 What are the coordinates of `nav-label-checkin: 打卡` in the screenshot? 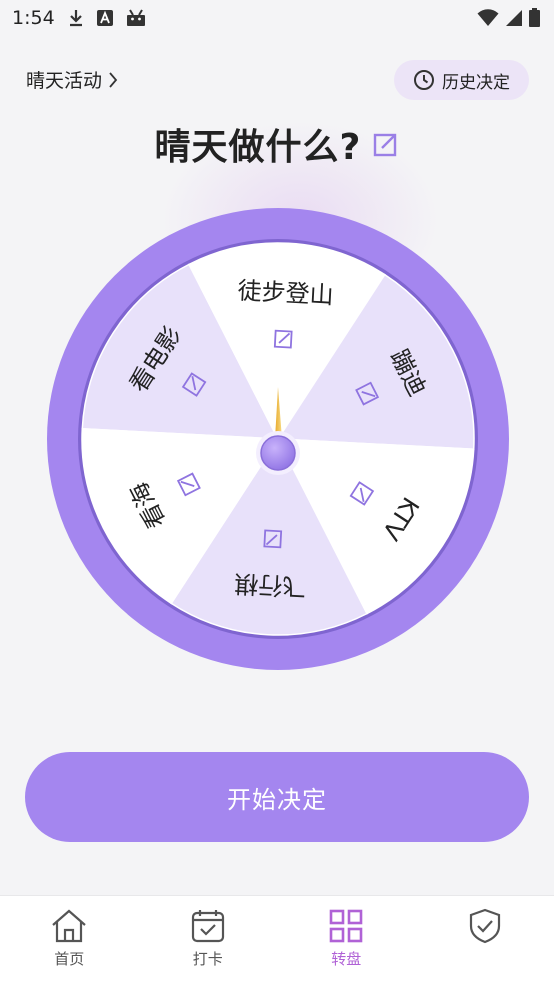 It's located at (208, 958).